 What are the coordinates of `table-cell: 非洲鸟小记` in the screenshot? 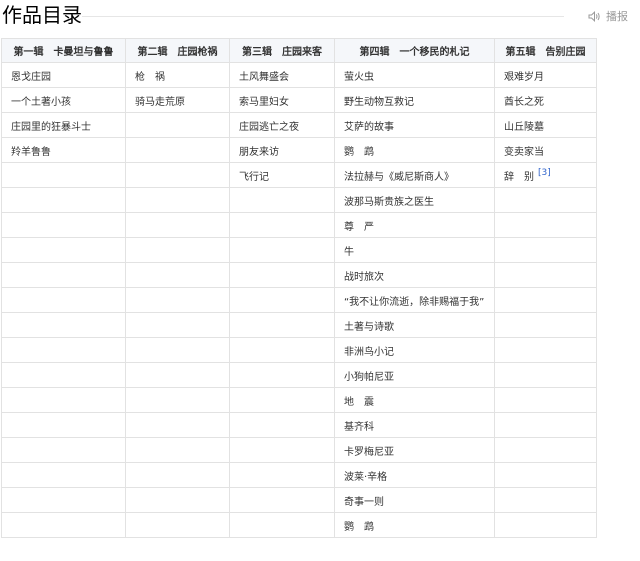 It's located at (414, 350).